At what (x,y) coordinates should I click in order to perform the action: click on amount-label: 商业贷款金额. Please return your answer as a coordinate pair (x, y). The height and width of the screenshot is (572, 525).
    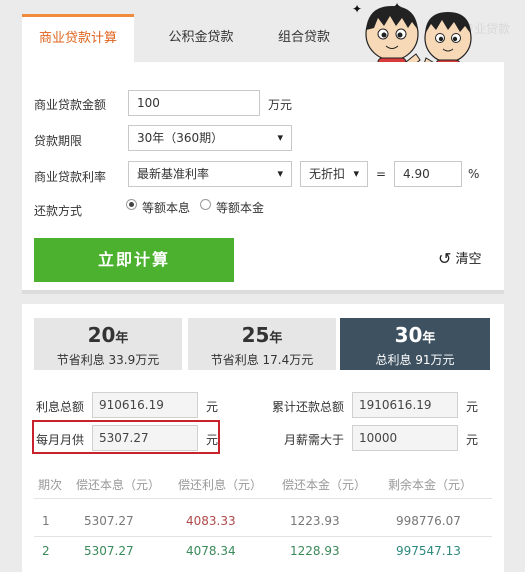
    Looking at the image, I should click on (70, 105).